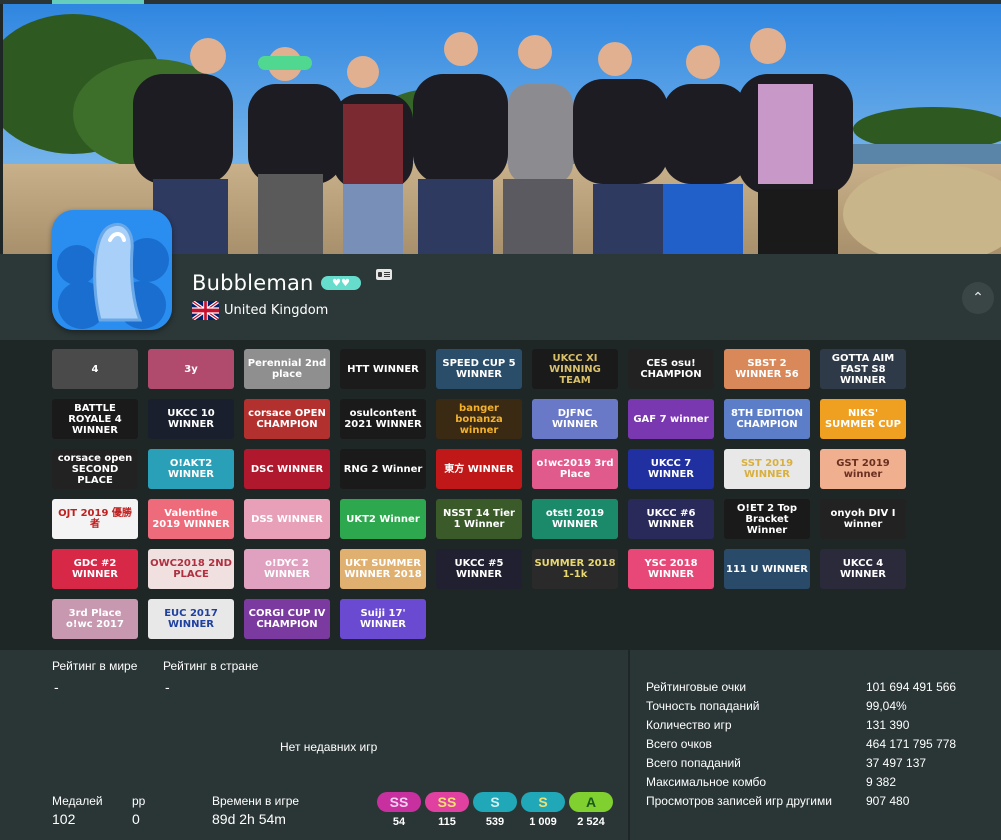 The height and width of the screenshot is (840, 1001). What do you see at coordinates (191, 519) in the screenshot?
I see `profile-badge: Valentine 2019 WINNER` at bounding box center [191, 519].